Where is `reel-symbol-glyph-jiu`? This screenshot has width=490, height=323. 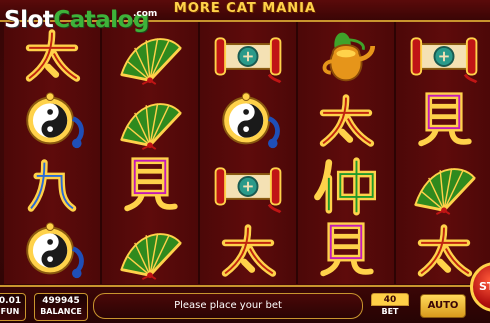
reel-symbol-glyph-jiu is located at coordinates (52, 185).